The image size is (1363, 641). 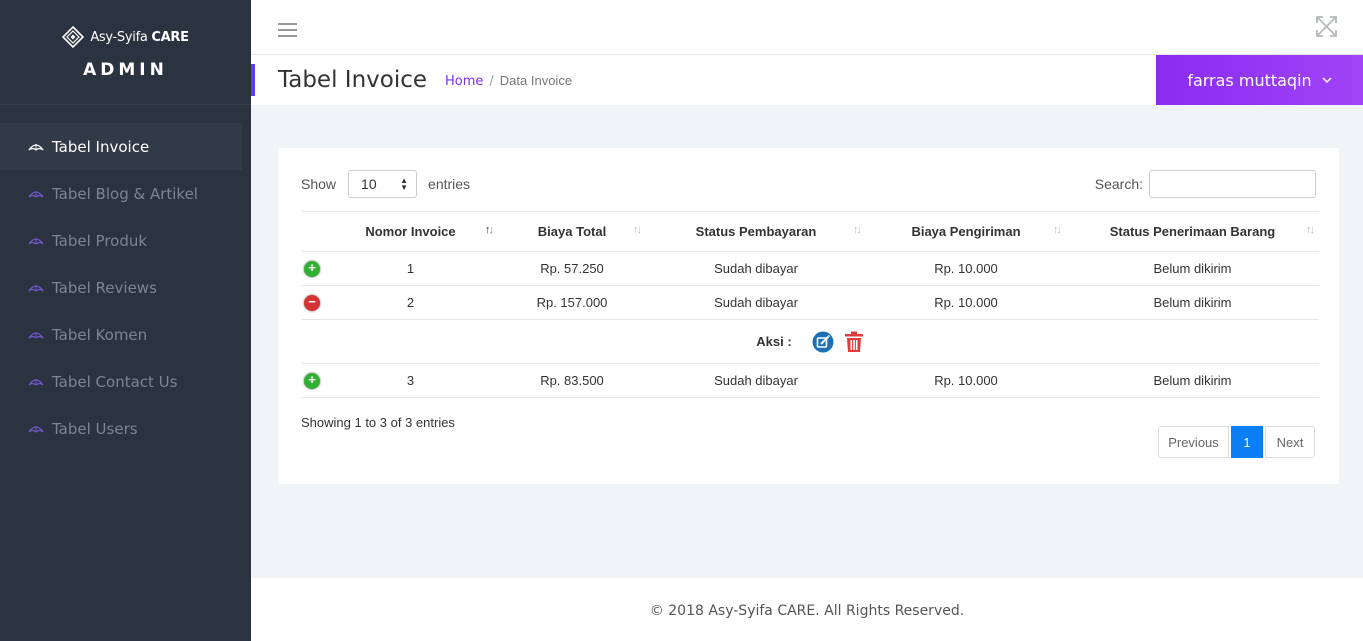 I want to click on row-control-cell: −, so click(x=312, y=302).